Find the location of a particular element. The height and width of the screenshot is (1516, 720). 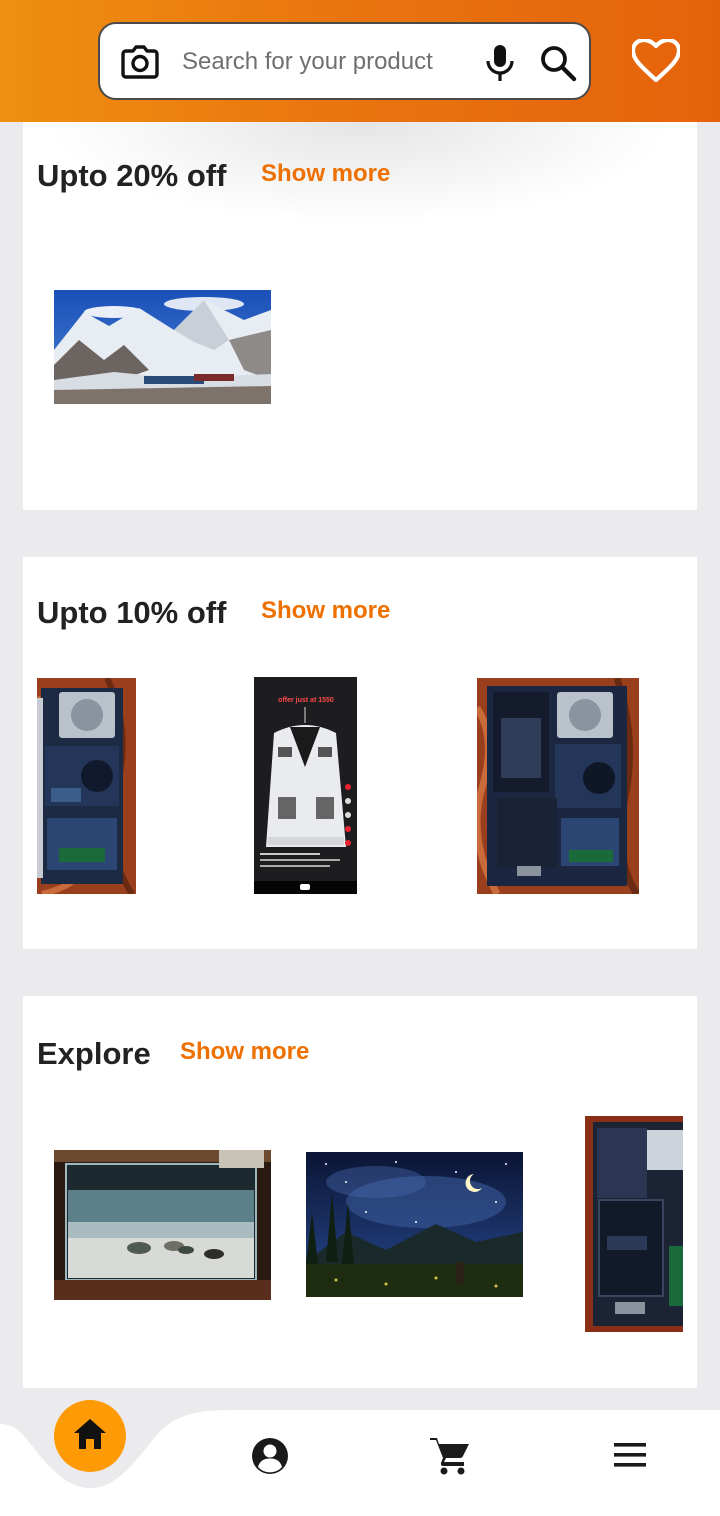

image-overlay-text: offer just at 1550 is located at coordinates (306, 700).